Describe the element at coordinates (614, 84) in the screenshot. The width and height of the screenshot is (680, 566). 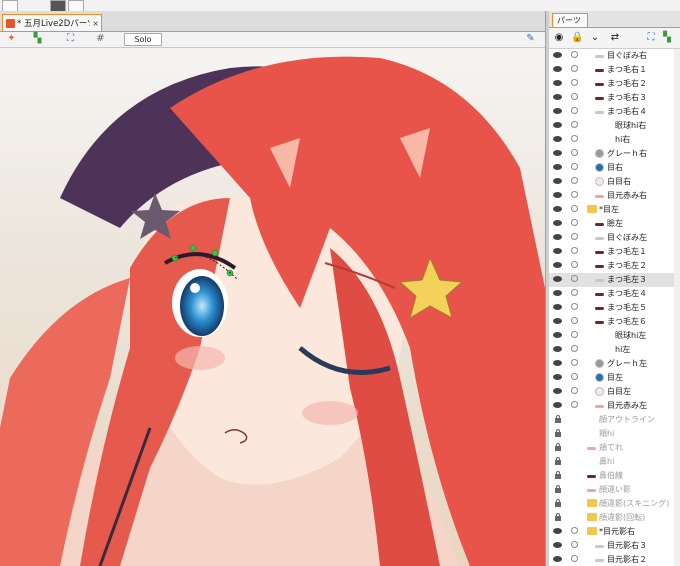
I see `list-item: まつ毛右２` at that location.